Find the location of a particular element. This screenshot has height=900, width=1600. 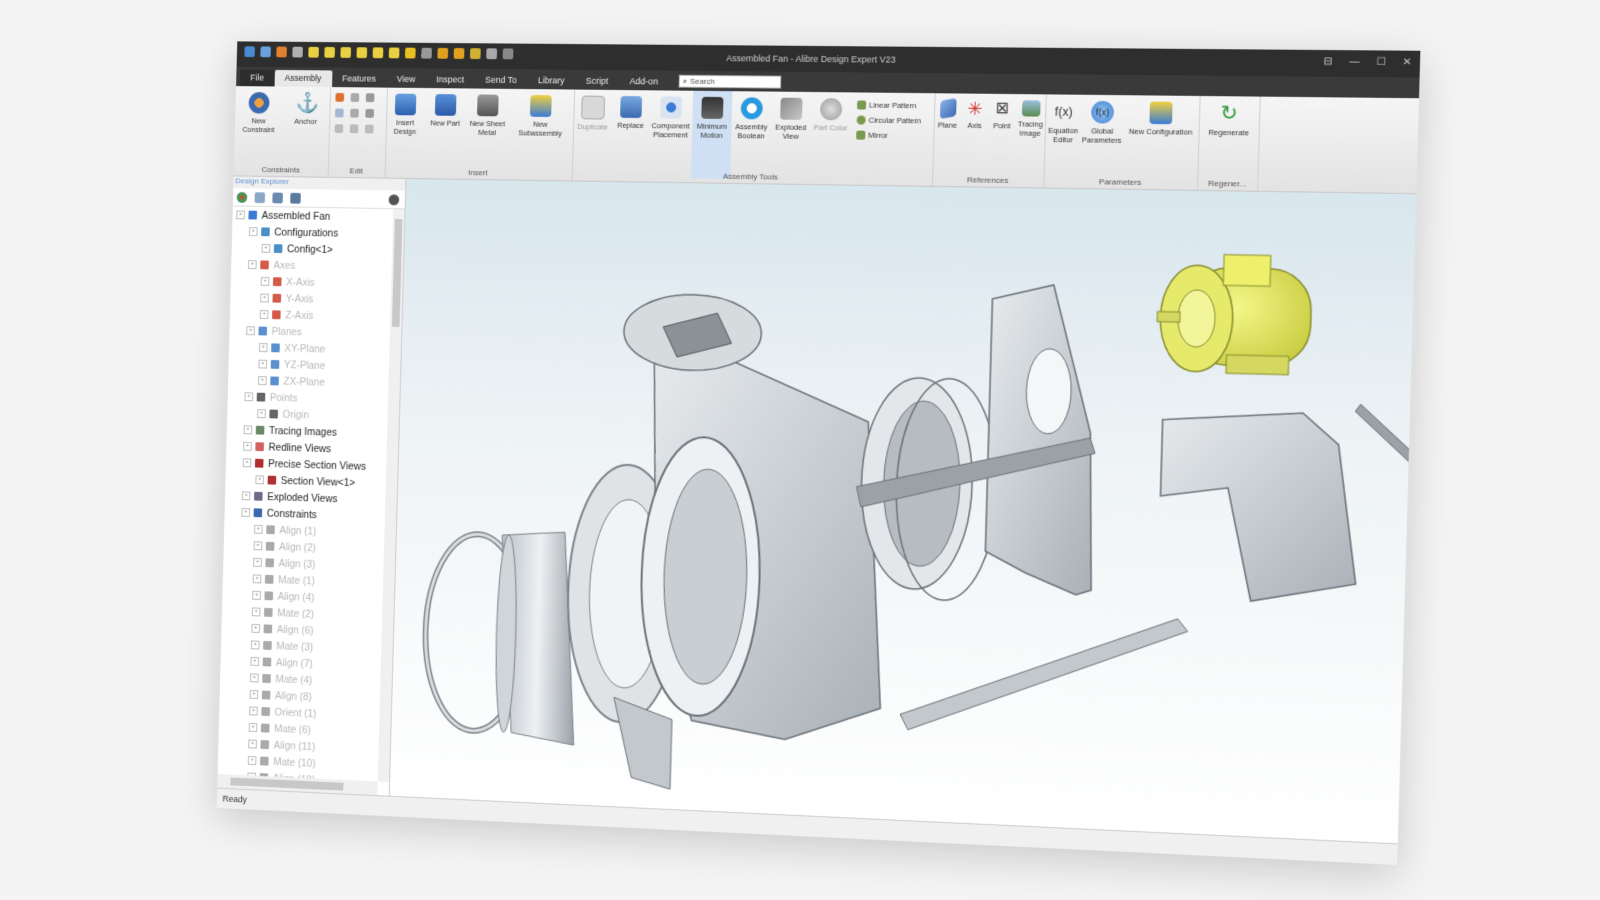

new-constraint-button: New Constraint is located at coordinates (259, 113).